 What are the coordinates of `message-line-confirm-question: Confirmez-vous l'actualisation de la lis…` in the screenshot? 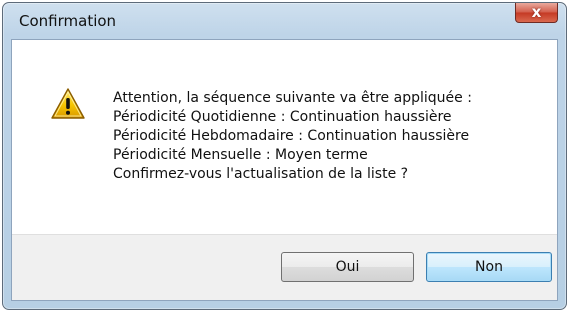 It's located at (261, 174).